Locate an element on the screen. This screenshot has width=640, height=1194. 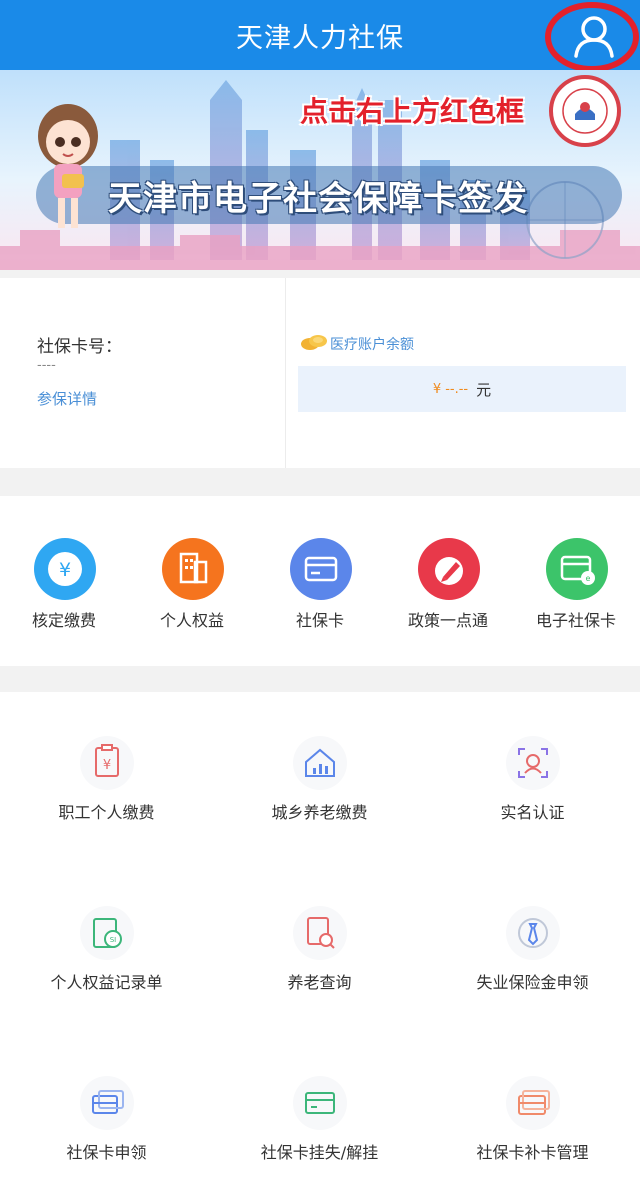
service-card-loss-report: 社保卡挂失/解挂 is located at coordinates (319, 1113).